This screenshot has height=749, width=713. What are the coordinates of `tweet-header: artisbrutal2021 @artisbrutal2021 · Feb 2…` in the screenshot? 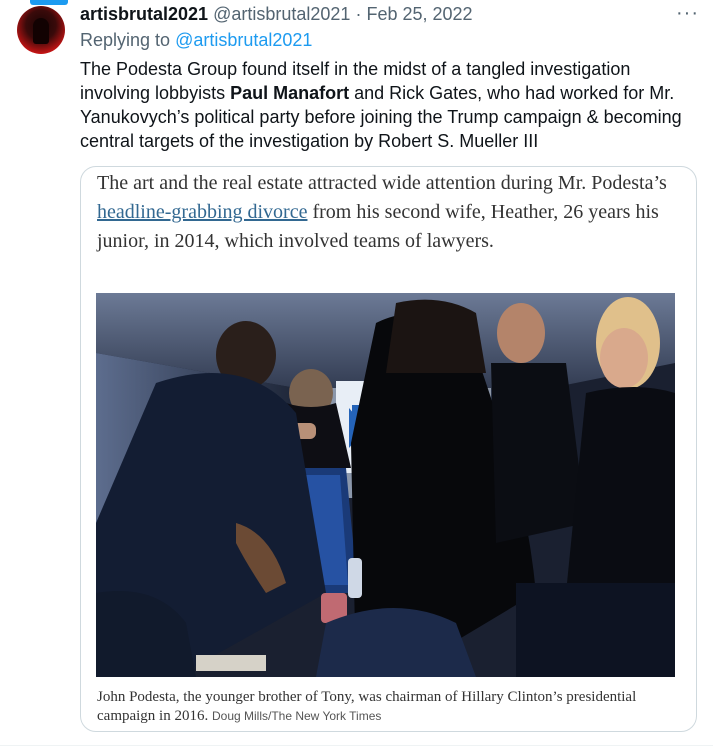 It's located at (386, 15).